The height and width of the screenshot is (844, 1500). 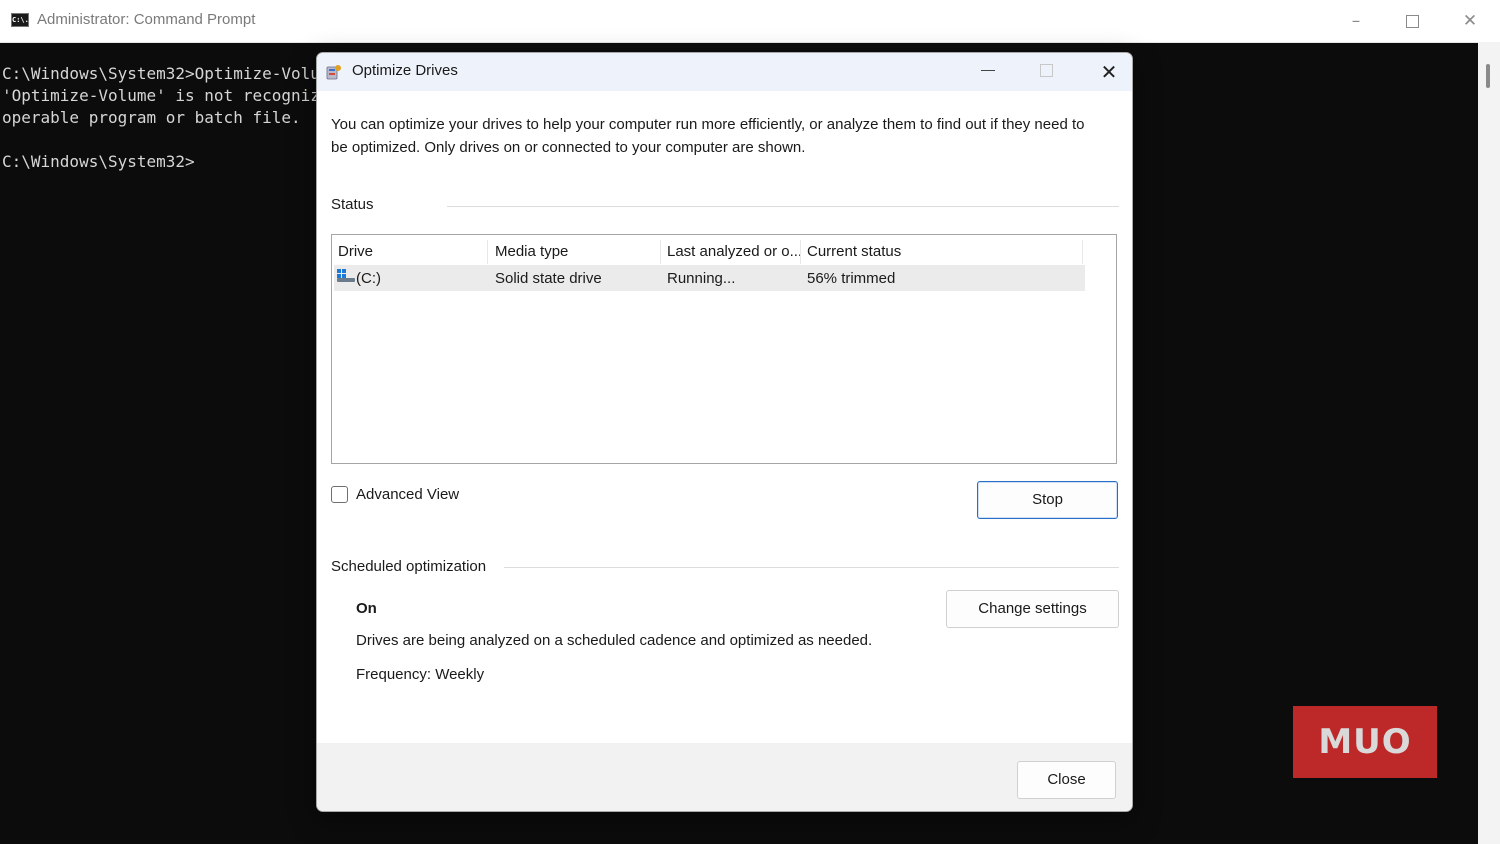 I want to click on dialog-maximize-button, so click(x=1046, y=70).